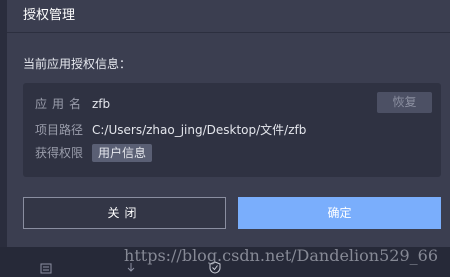 This screenshot has width=450, height=277. Describe the element at coordinates (339, 213) in the screenshot. I see `confirm-button: 确定` at that location.